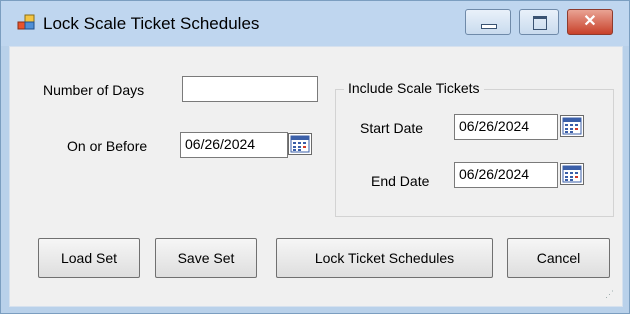 The width and height of the screenshot is (630, 314). Describe the element at coordinates (315, 23) in the screenshot. I see `title-bar: Lock Scale Ticket Schedules ✕` at that location.